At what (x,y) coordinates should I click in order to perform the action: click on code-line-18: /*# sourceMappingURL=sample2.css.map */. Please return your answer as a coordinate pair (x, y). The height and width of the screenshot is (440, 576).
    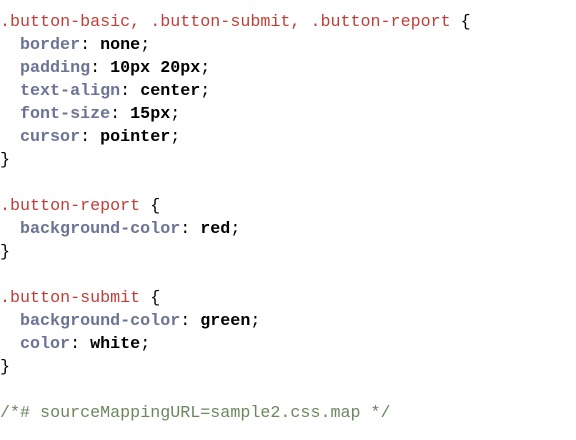
    Looking at the image, I should click on (288, 413).